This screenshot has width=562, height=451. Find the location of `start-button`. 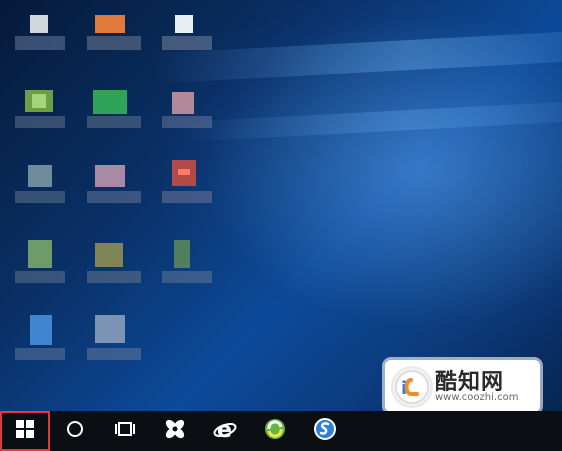

start-button is located at coordinates (25, 431).